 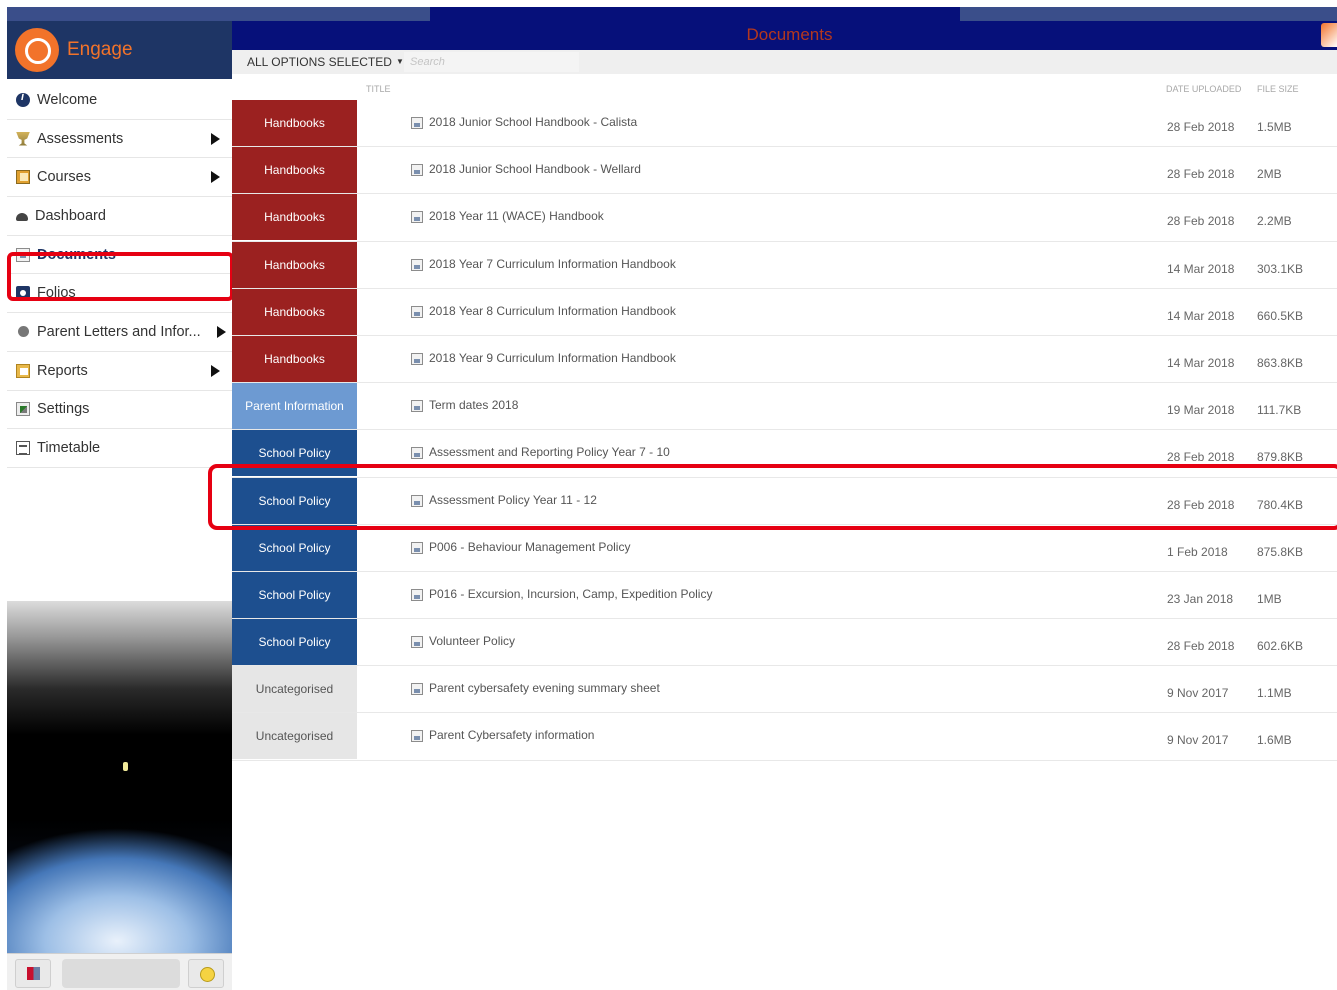 What do you see at coordinates (1280, 551) in the screenshot?
I see `file-size: 875.8KB` at bounding box center [1280, 551].